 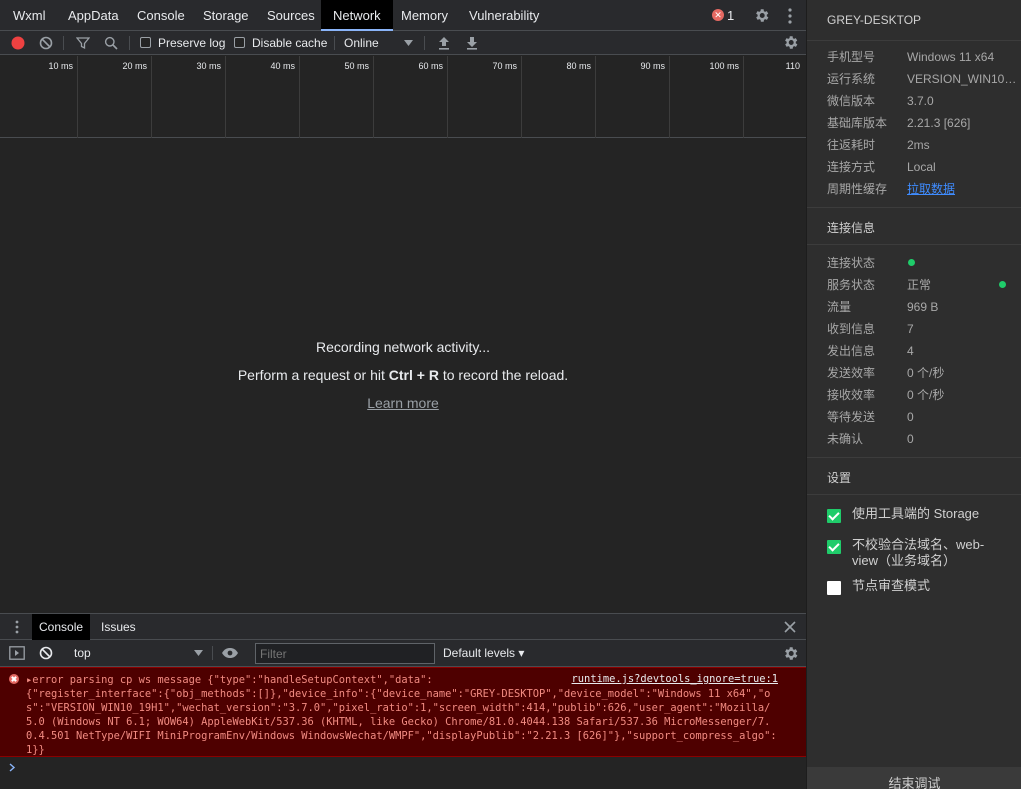 What do you see at coordinates (886, 373) in the screenshot?
I see `conn-row: 发送效率 0 个/秒` at bounding box center [886, 373].